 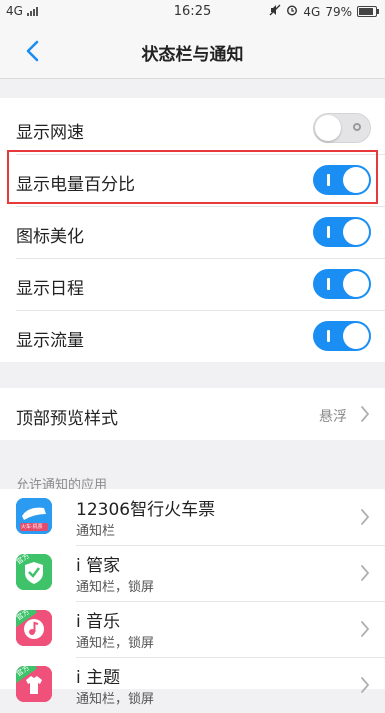 What do you see at coordinates (34, 572) in the screenshot?
I see `shield-icon: 官方` at bounding box center [34, 572].